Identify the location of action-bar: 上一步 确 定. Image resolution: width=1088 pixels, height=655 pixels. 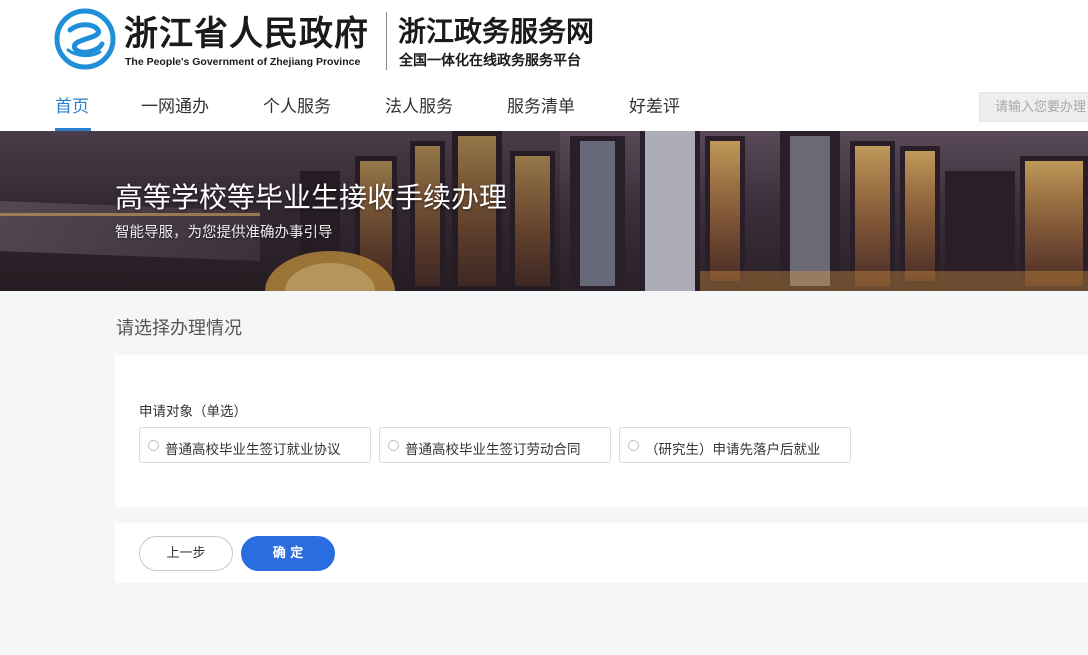
(601, 553).